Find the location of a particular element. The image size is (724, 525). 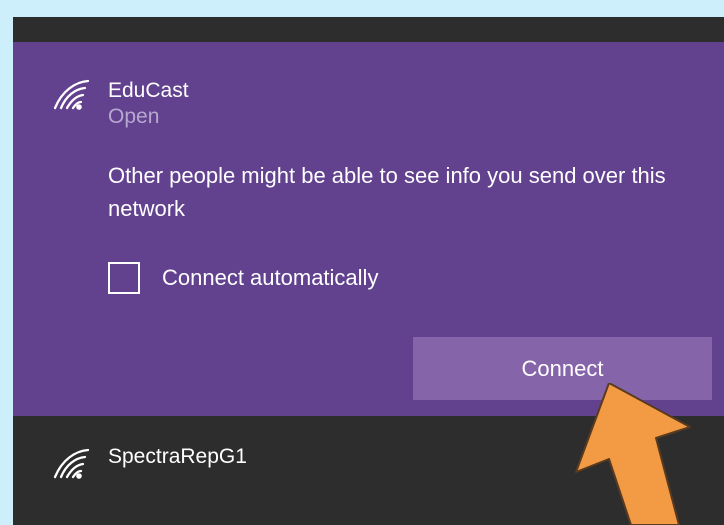

network-name: SpectraRepG1 is located at coordinates (177, 456).